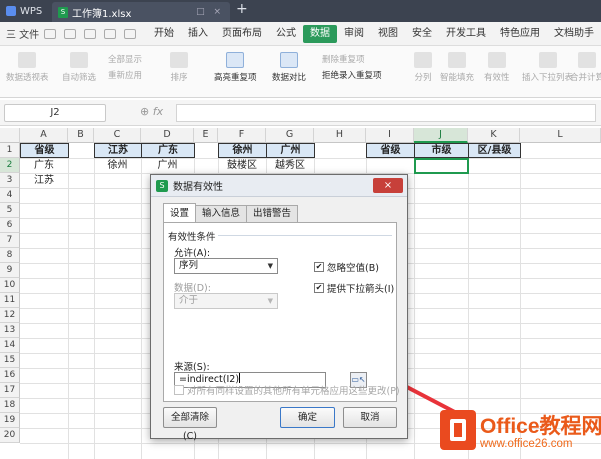 This screenshot has height=459, width=601. Describe the element at coordinates (118, 150) in the screenshot. I see `cell-c1: 江苏` at that location.